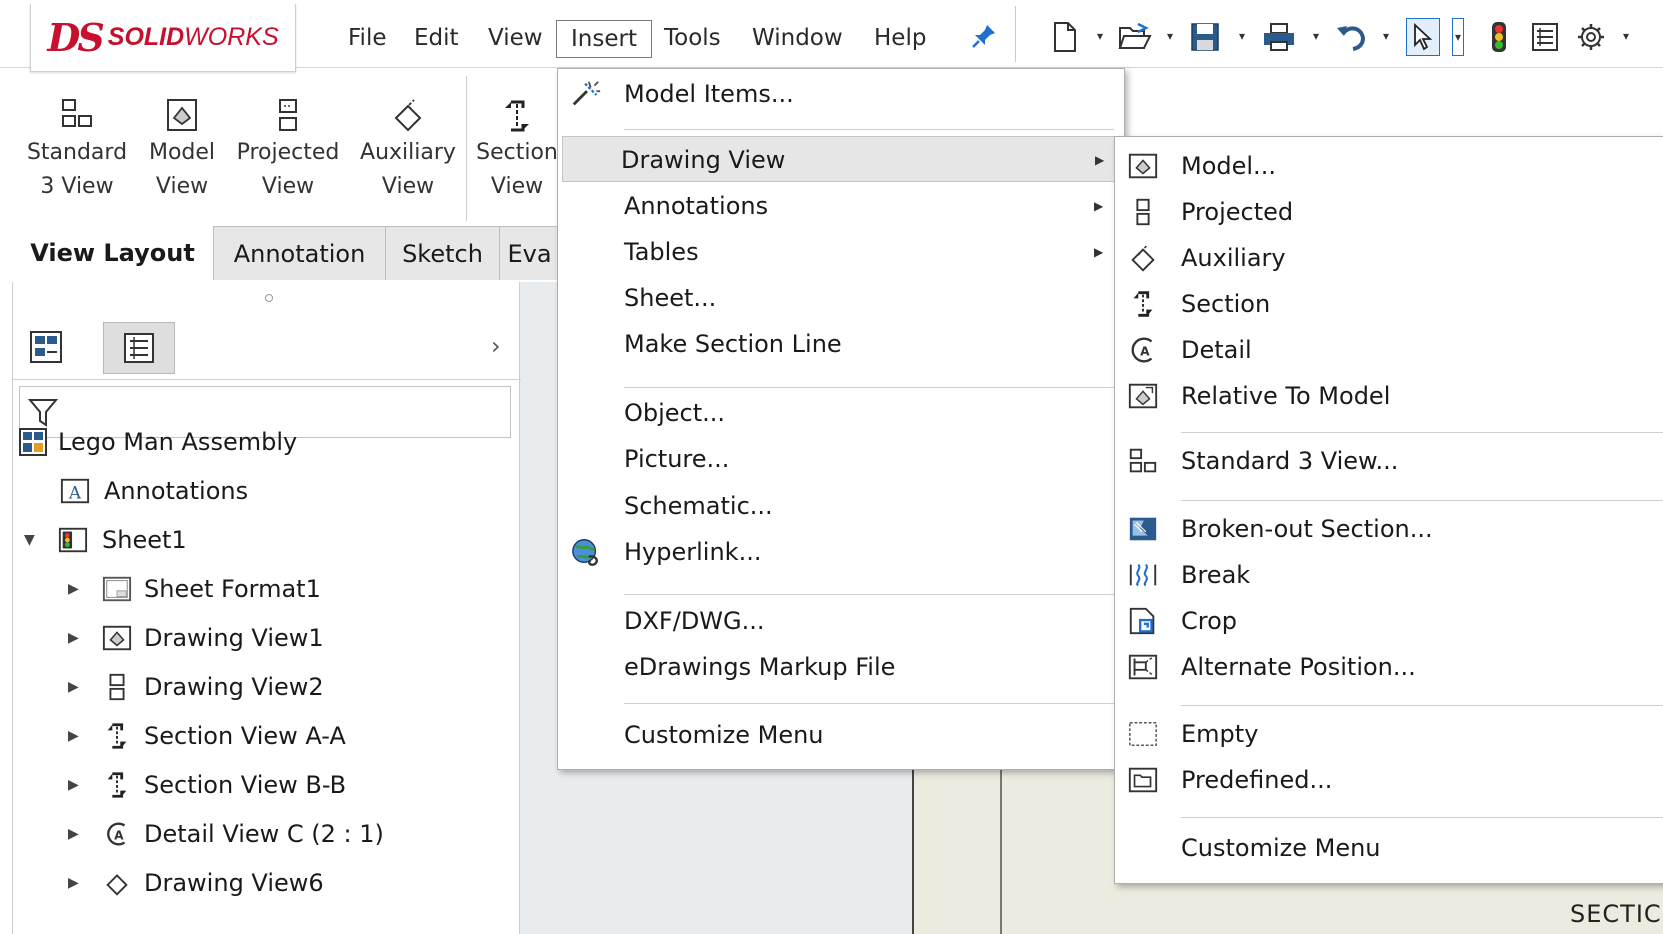 The width and height of the screenshot is (1663, 934). What do you see at coordinates (77, 113) in the screenshot?
I see `standard-3-view-icon` at bounding box center [77, 113].